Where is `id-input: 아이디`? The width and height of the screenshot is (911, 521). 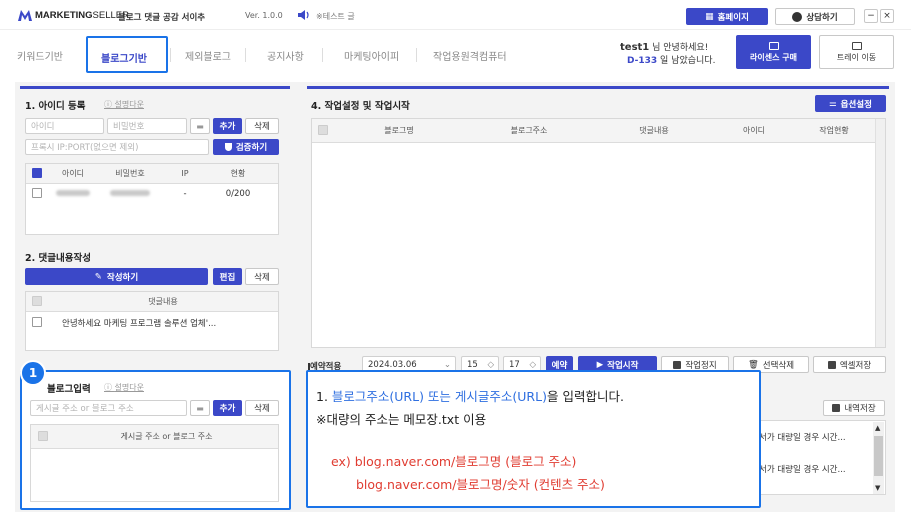
id-input: 아이디 is located at coordinates (64, 126).